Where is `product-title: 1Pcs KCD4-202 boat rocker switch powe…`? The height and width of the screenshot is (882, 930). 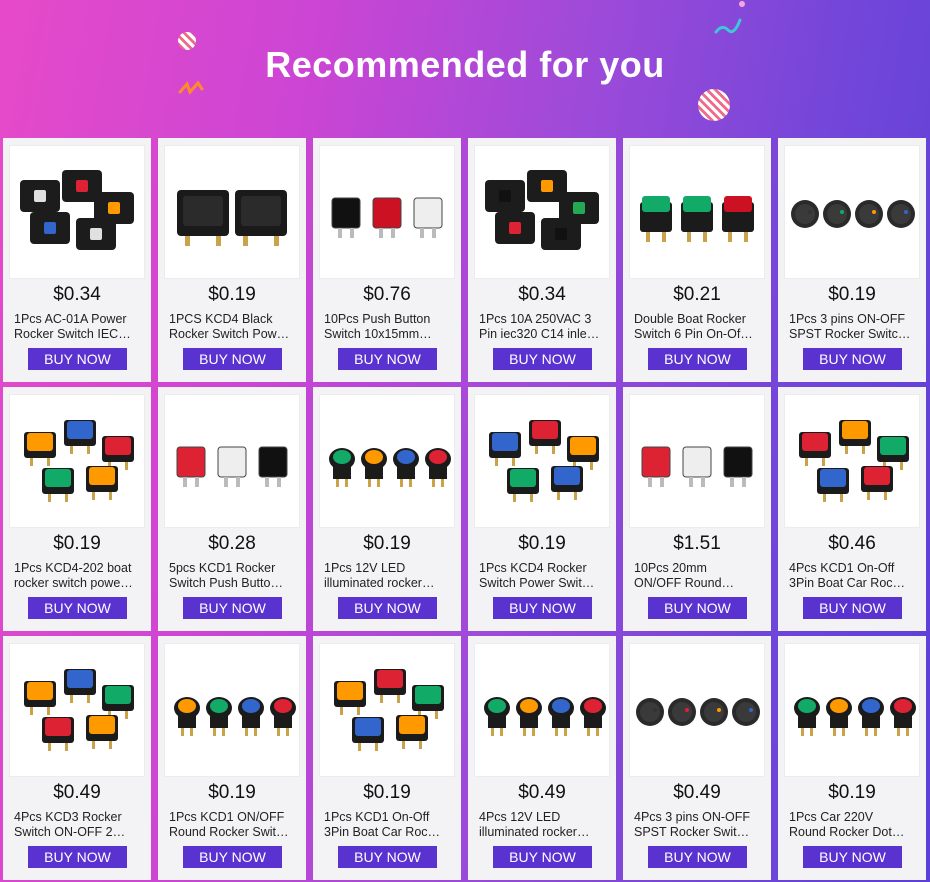
product-title: 1Pcs KCD4-202 boat rocker switch powe… is located at coordinates (78, 576).